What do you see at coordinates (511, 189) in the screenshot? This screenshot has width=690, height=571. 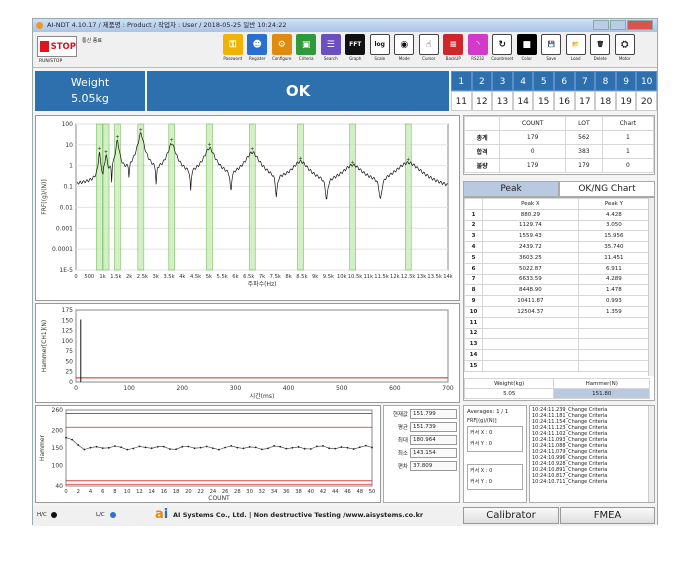 I see `tab-peak: Peak` at bounding box center [511, 189].